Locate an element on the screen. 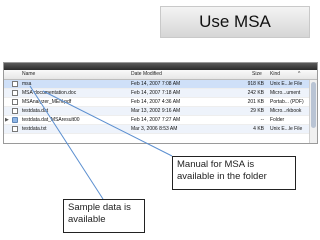 The image size is (320, 240). column-header-date-modified: Date Modified is located at coordinates (146, 74).